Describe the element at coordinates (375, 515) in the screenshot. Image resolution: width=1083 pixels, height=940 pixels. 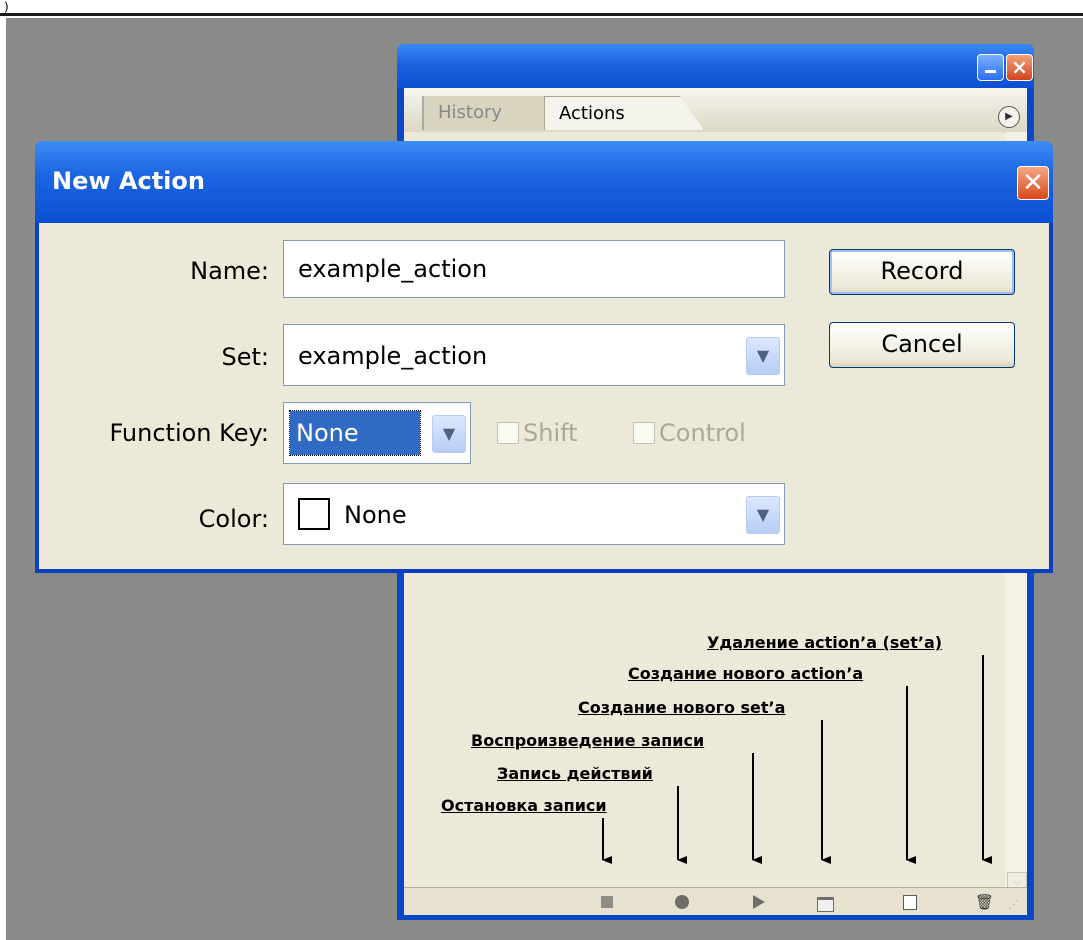
I see `color-select-value: None` at that location.